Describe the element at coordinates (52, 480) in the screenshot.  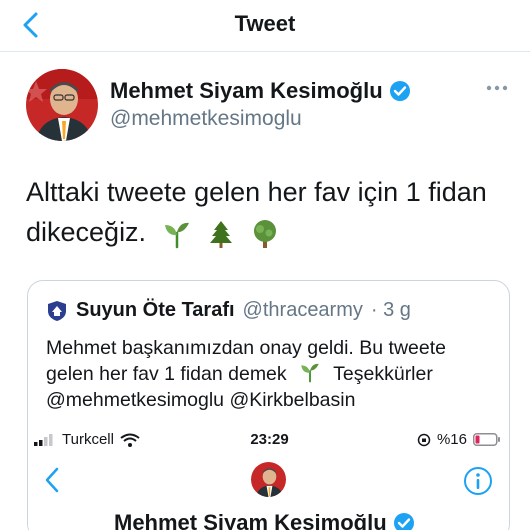
I see `chevron-left-icon` at that location.